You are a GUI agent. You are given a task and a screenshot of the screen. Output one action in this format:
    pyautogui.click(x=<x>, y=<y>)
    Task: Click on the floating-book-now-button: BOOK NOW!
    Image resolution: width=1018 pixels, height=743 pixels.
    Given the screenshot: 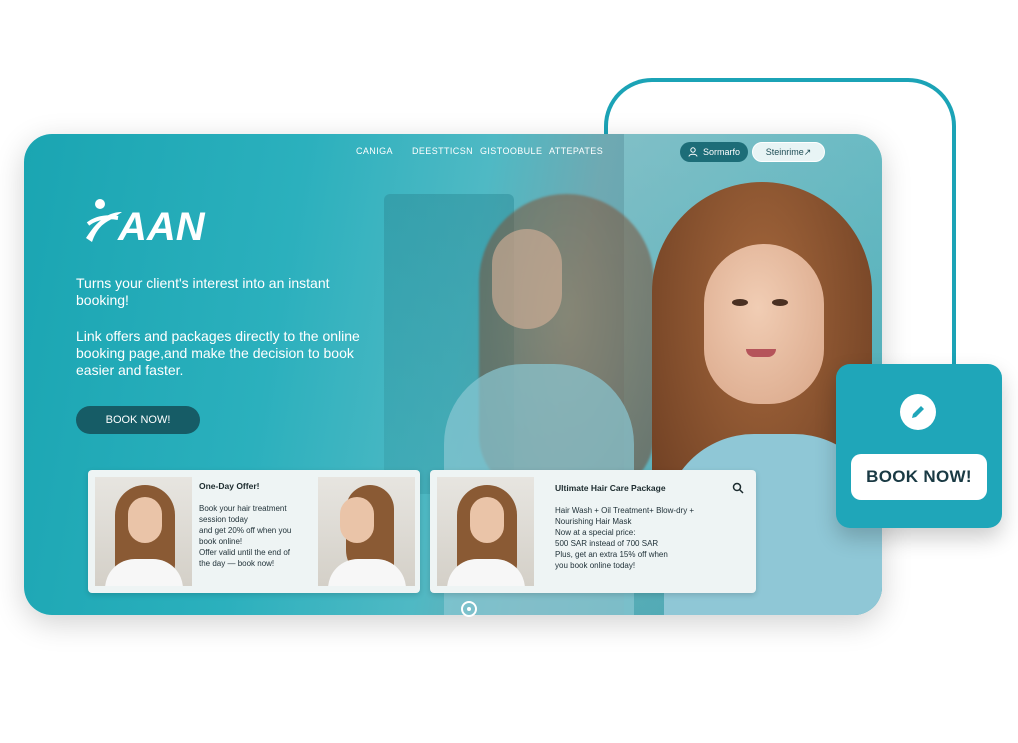 What is the action you would take?
    pyautogui.click(x=919, y=477)
    